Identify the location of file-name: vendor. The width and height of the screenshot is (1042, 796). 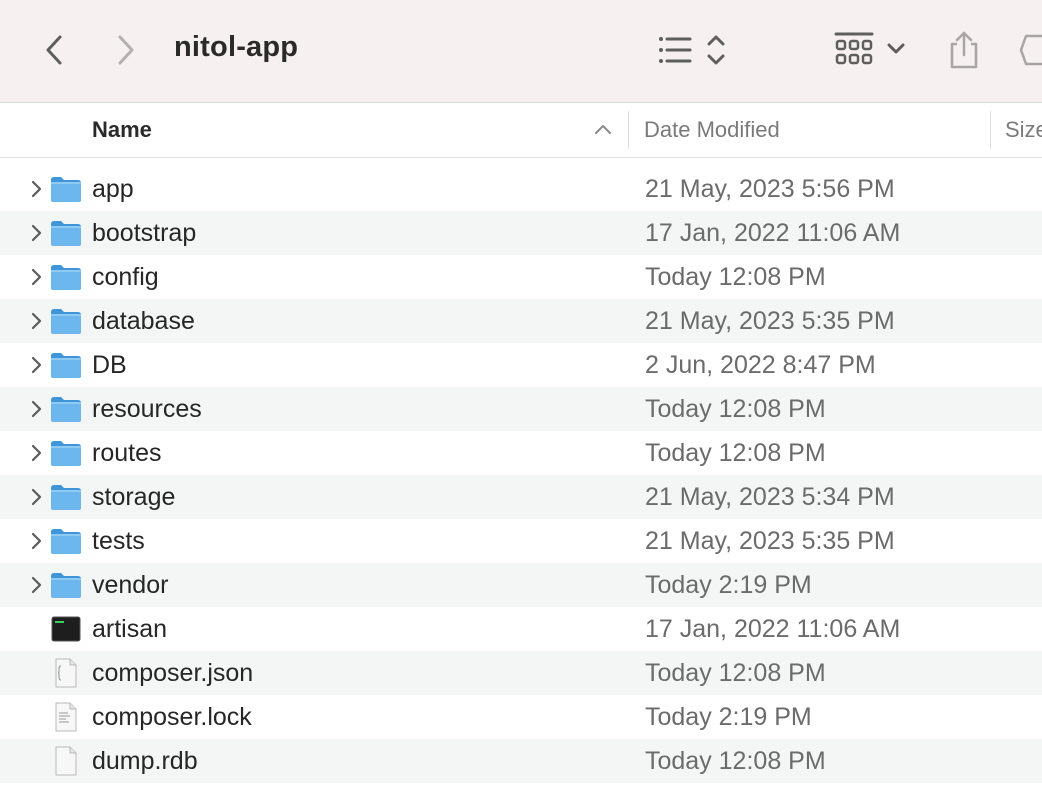
(130, 585).